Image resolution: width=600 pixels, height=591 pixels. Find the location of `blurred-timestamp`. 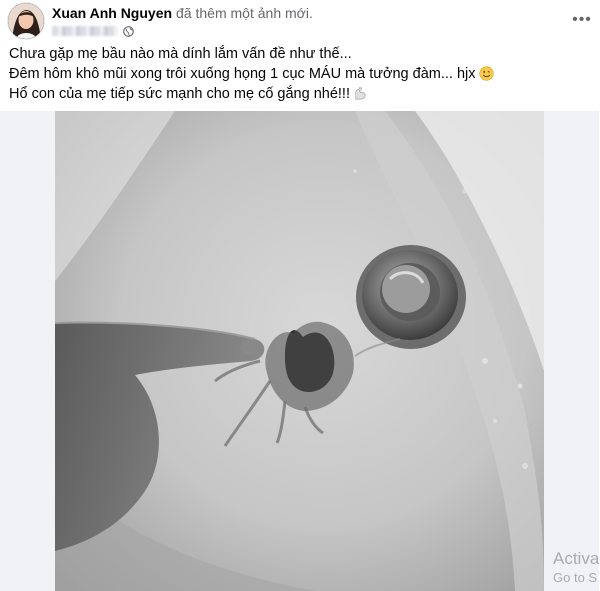

blurred-timestamp is located at coordinates (85, 31).